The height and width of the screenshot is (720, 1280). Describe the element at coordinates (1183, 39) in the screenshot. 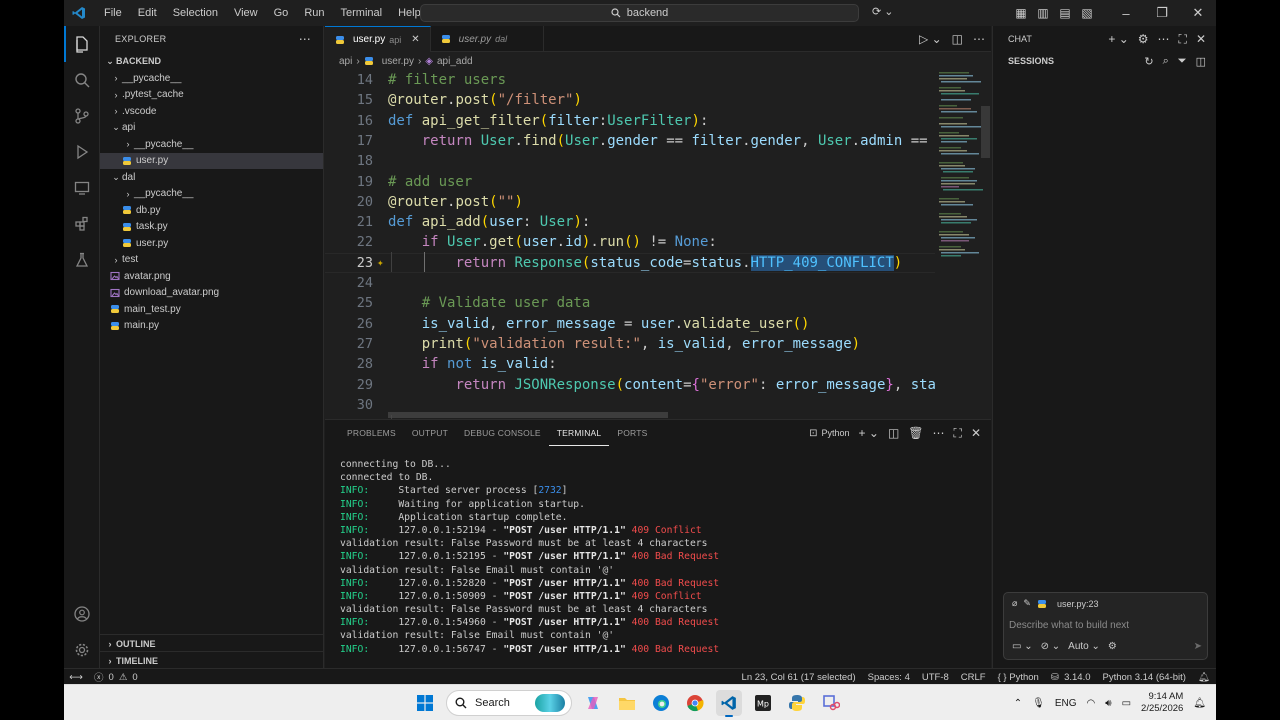

I see `maximize-icon: ⛶` at that location.